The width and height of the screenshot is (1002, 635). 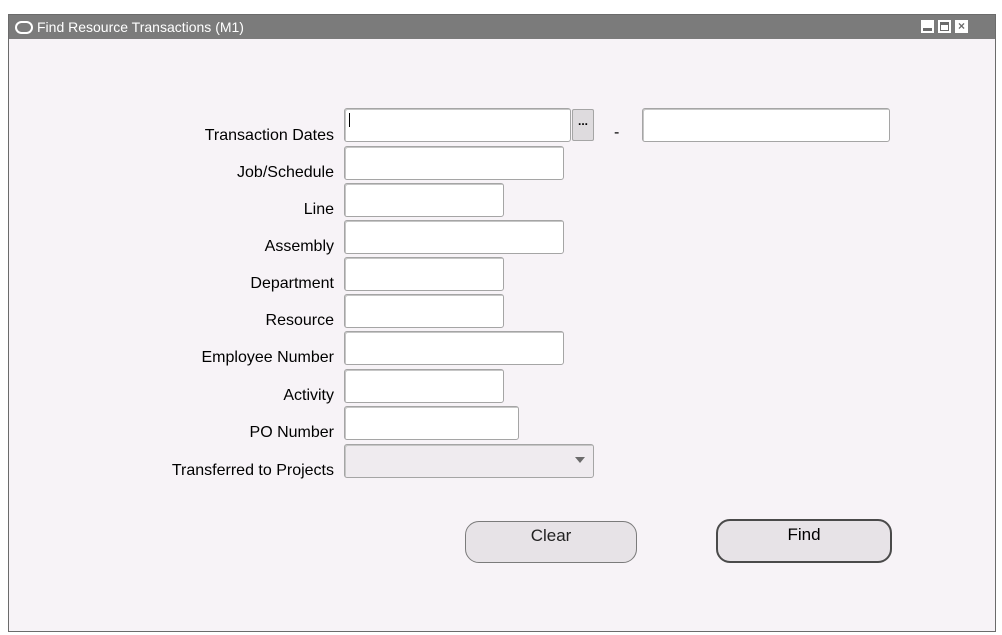 What do you see at coordinates (551, 535) in the screenshot?
I see `clear-button-label: Clear` at bounding box center [551, 535].